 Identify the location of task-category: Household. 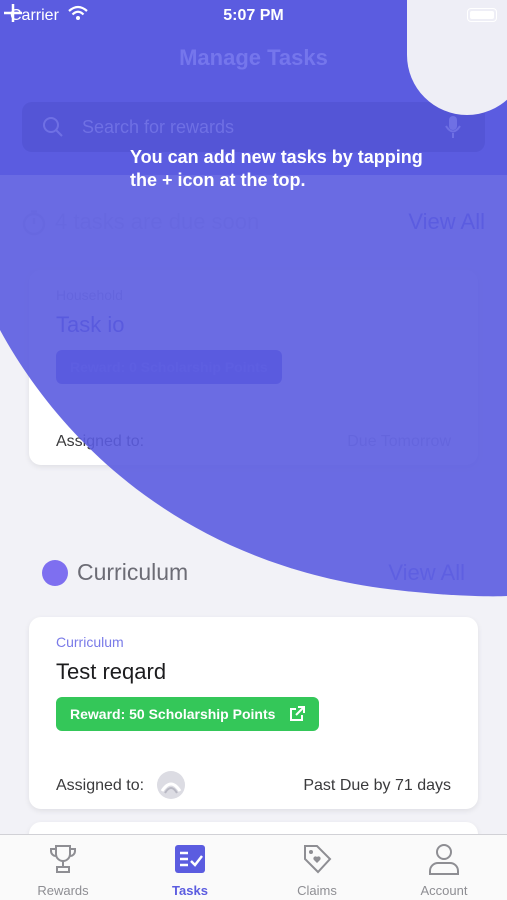
(89, 295).